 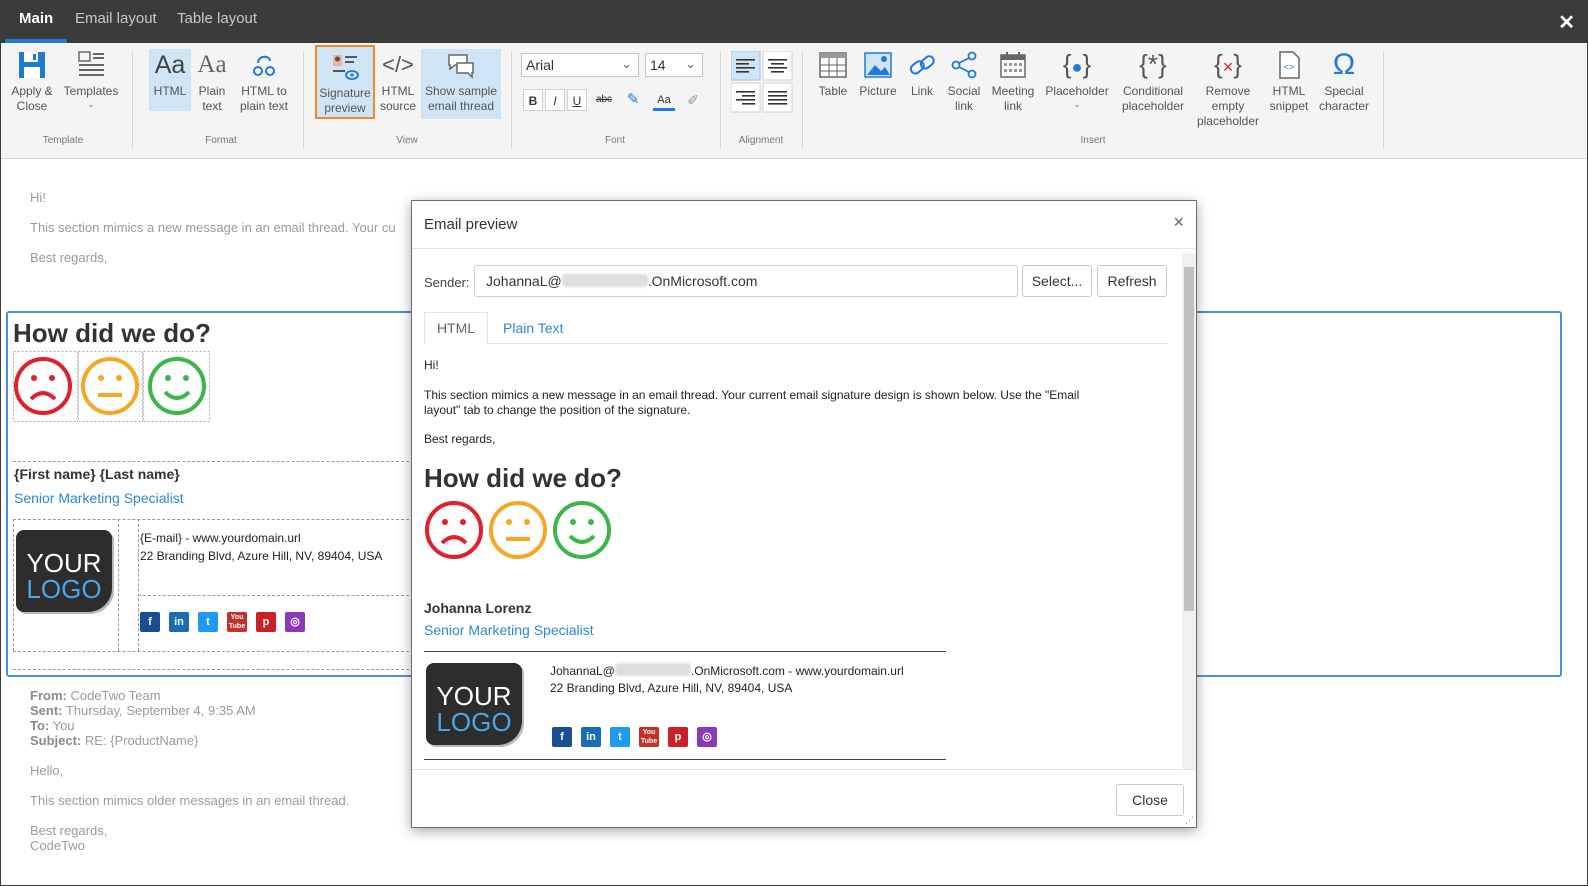 I want to click on underline-button: U, so click(x=577, y=100).